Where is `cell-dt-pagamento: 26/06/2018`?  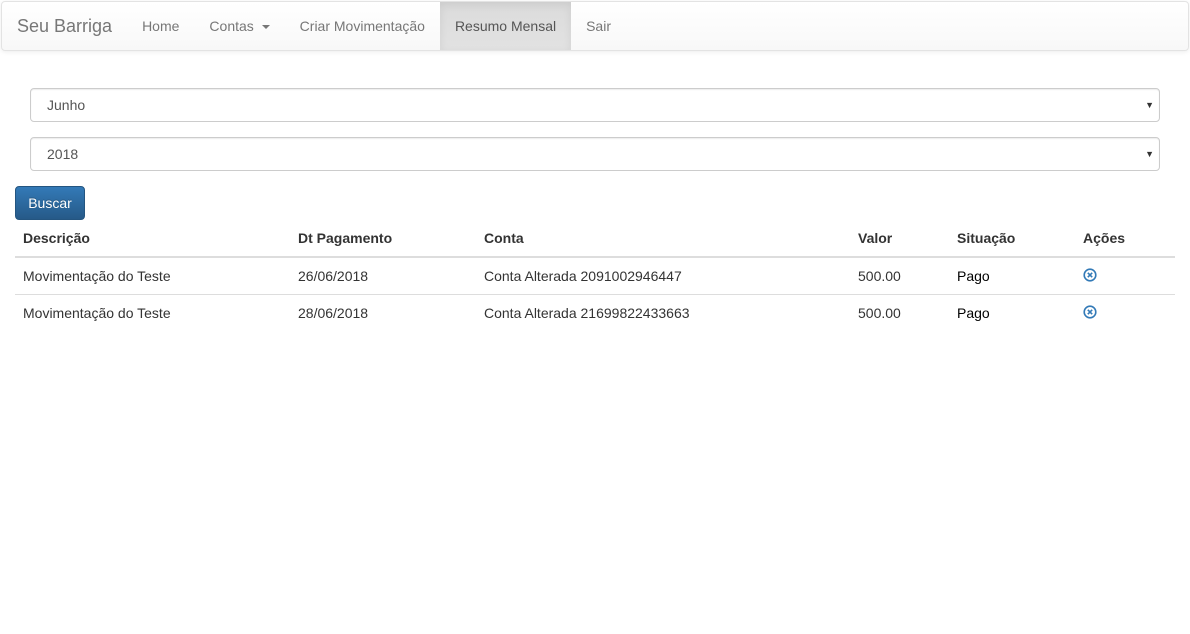 cell-dt-pagamento: 26/06/2018 is located at coordinates (383, 275).